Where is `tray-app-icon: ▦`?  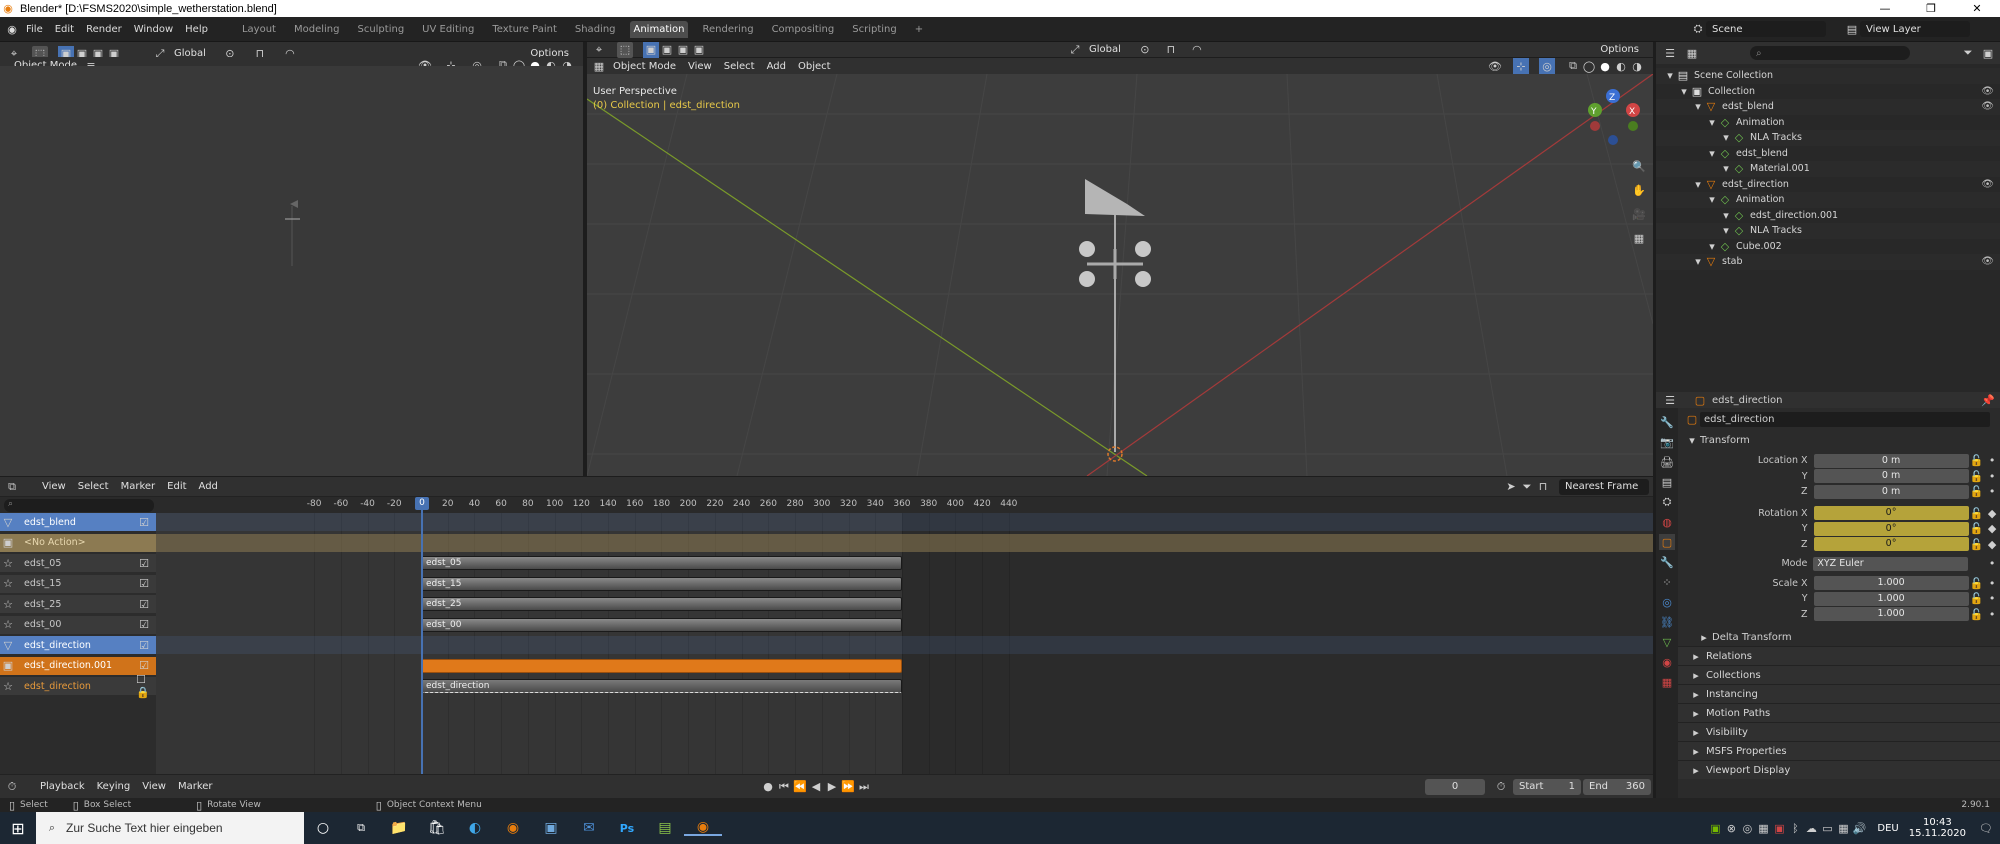
tray-app-icon: ▦ is located at coordinates (1763, 828).